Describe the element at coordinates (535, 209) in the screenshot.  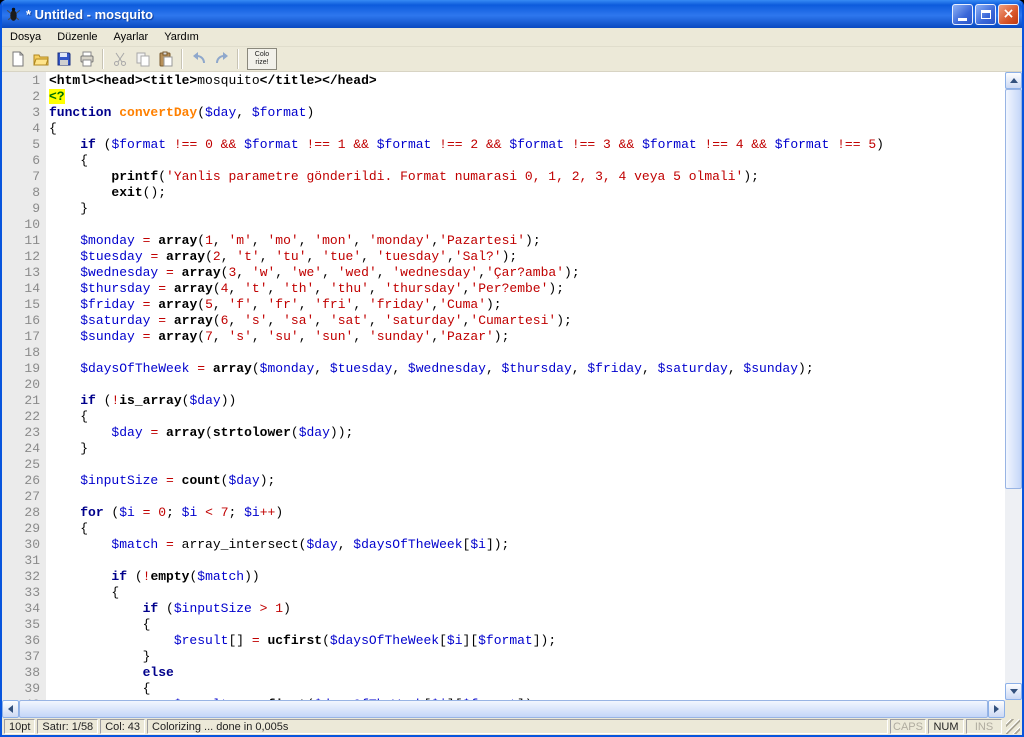
I see `code-line-9: }` at that location.